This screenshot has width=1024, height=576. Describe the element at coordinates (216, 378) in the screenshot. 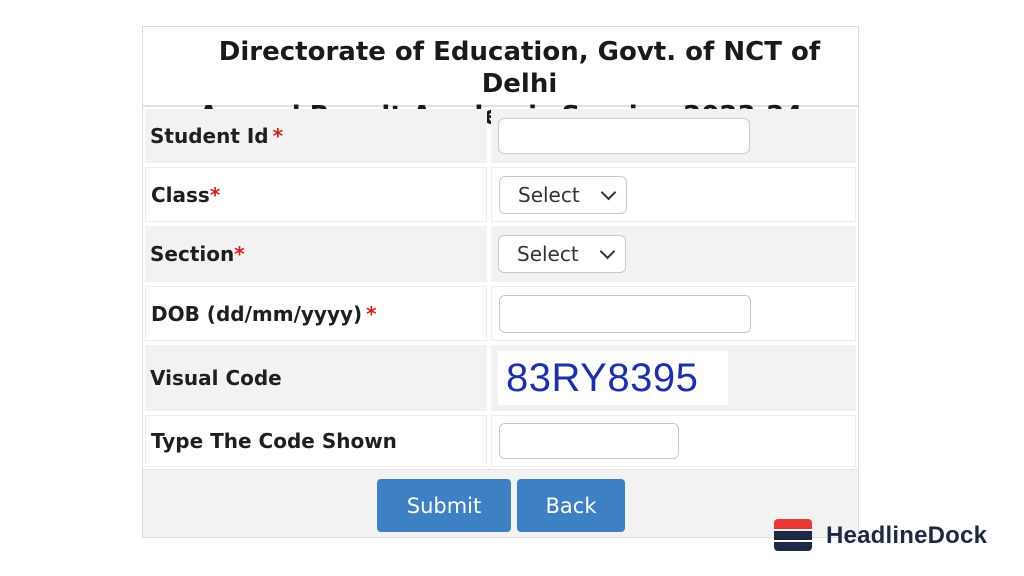

I see `visual-code-label: Visual Code` at that location.